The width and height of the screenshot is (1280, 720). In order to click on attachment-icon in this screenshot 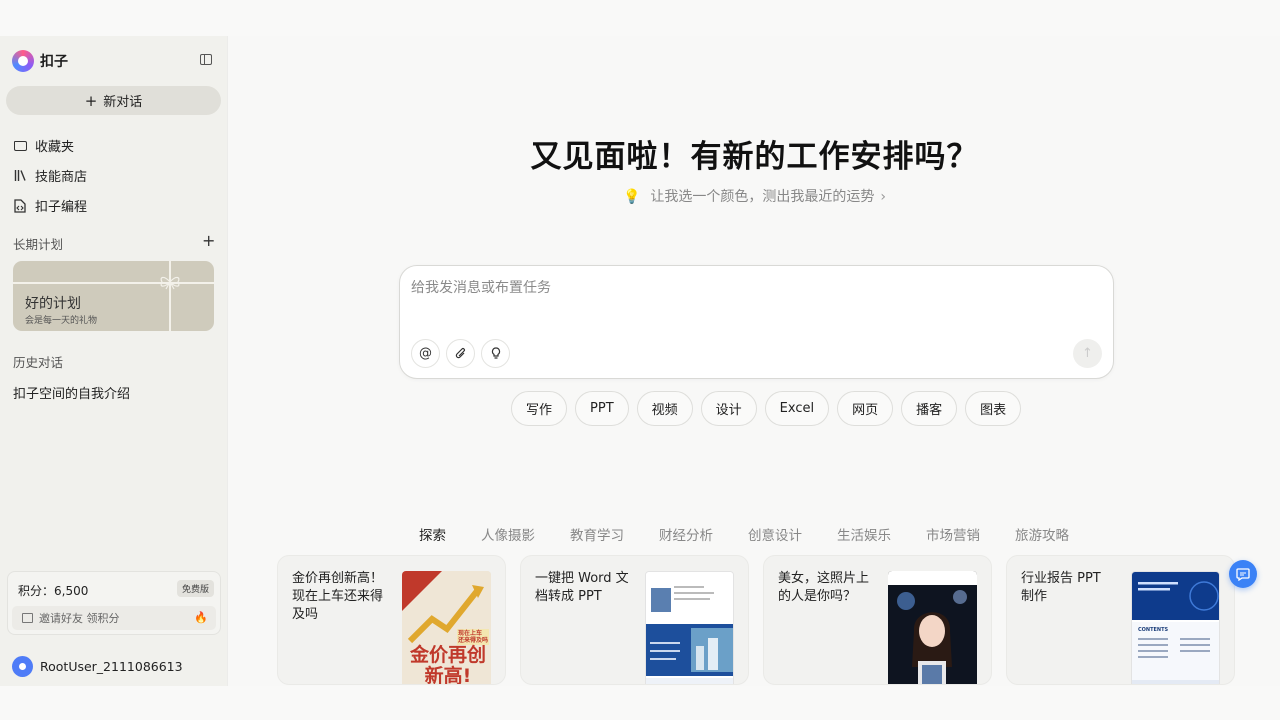, I will do `click(460, 353)`.